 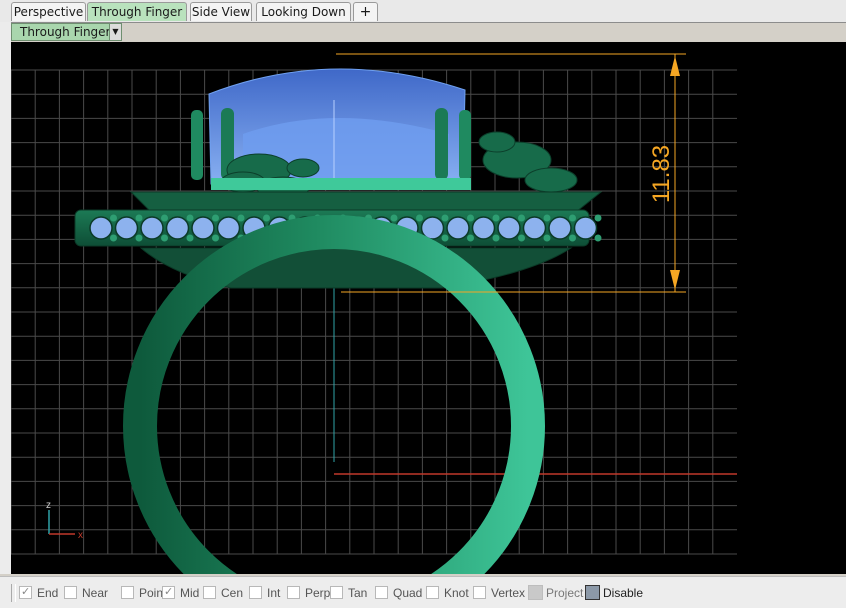 What do you see at coordinates (48, 11) in the screenshot?
I see `tab-perspective: Perspective` at bounding box center [48, 11].